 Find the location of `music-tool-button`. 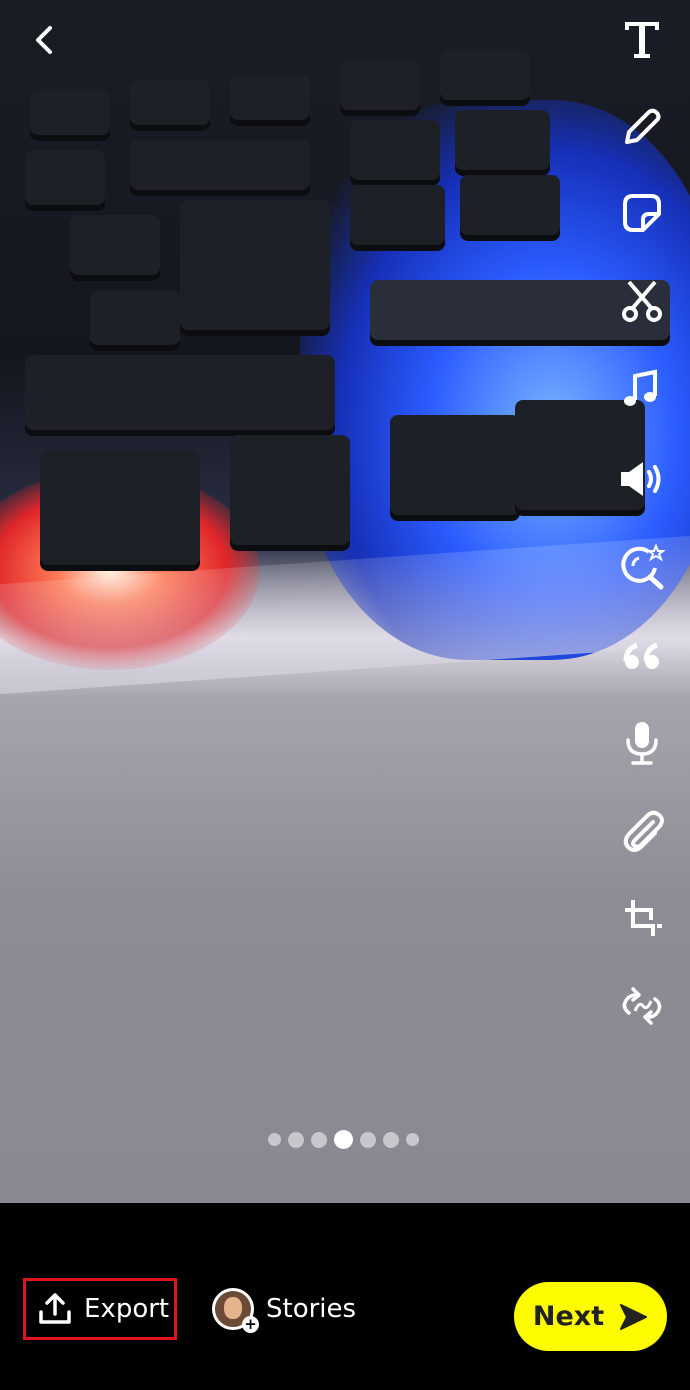

music-tool-button is located at coordinates (642, 389).